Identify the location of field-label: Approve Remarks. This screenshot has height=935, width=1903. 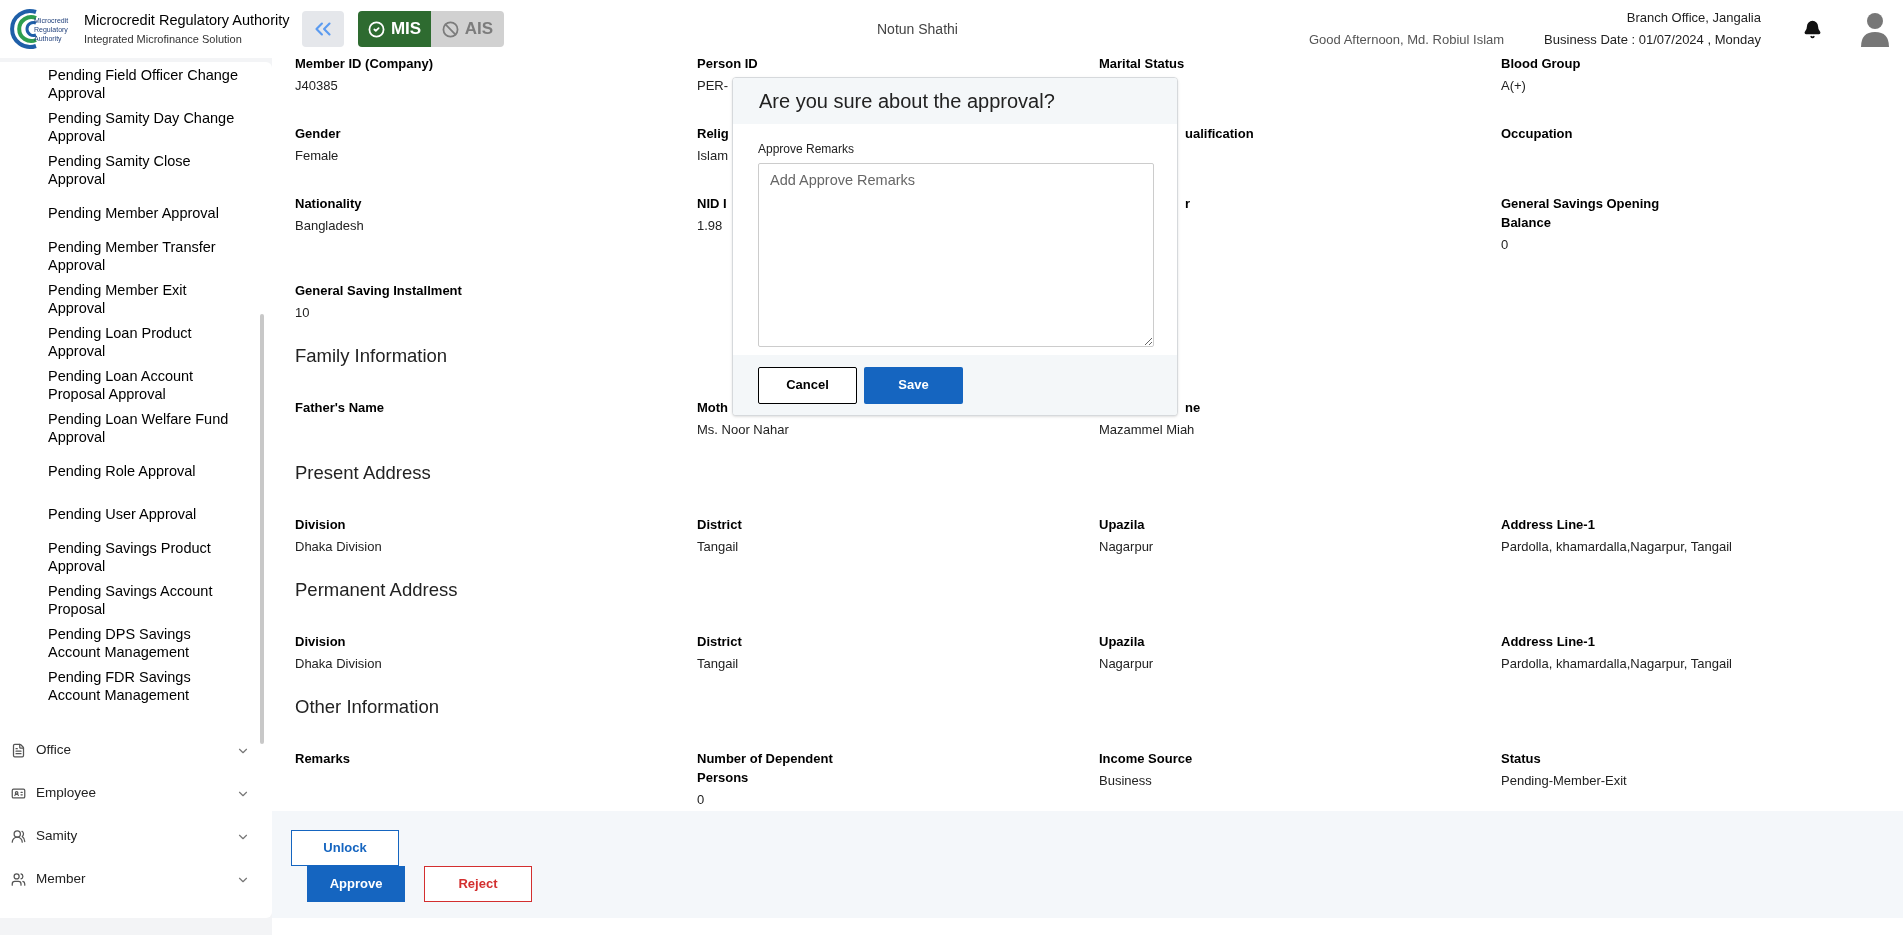
(807, 149).